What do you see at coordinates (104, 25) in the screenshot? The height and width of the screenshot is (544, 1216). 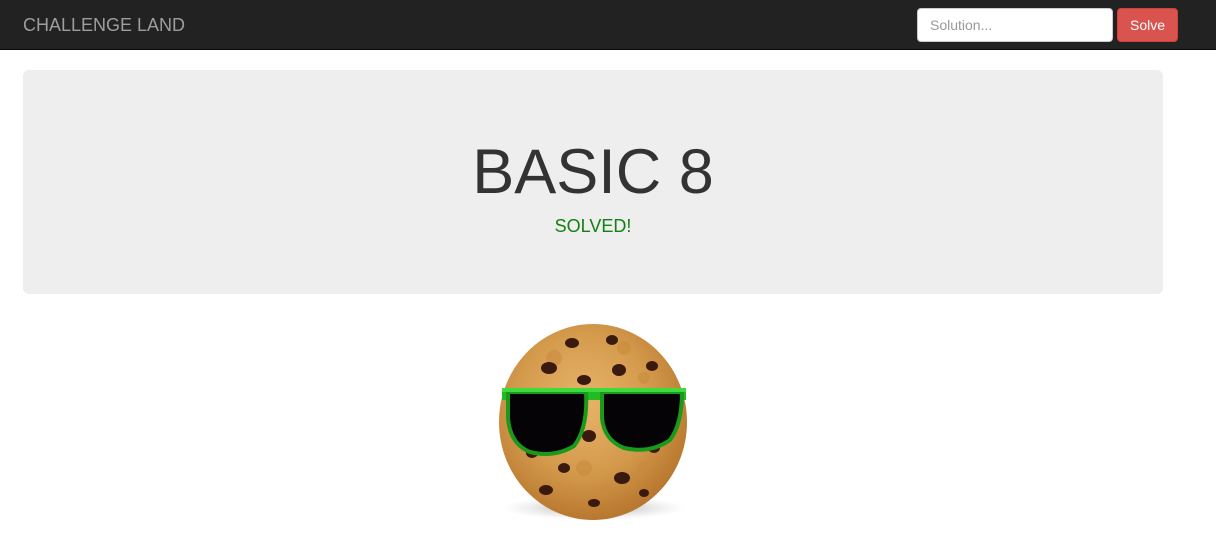 I see `brand-link: CHALLENGE LAND` at bounding box center [104, 25].